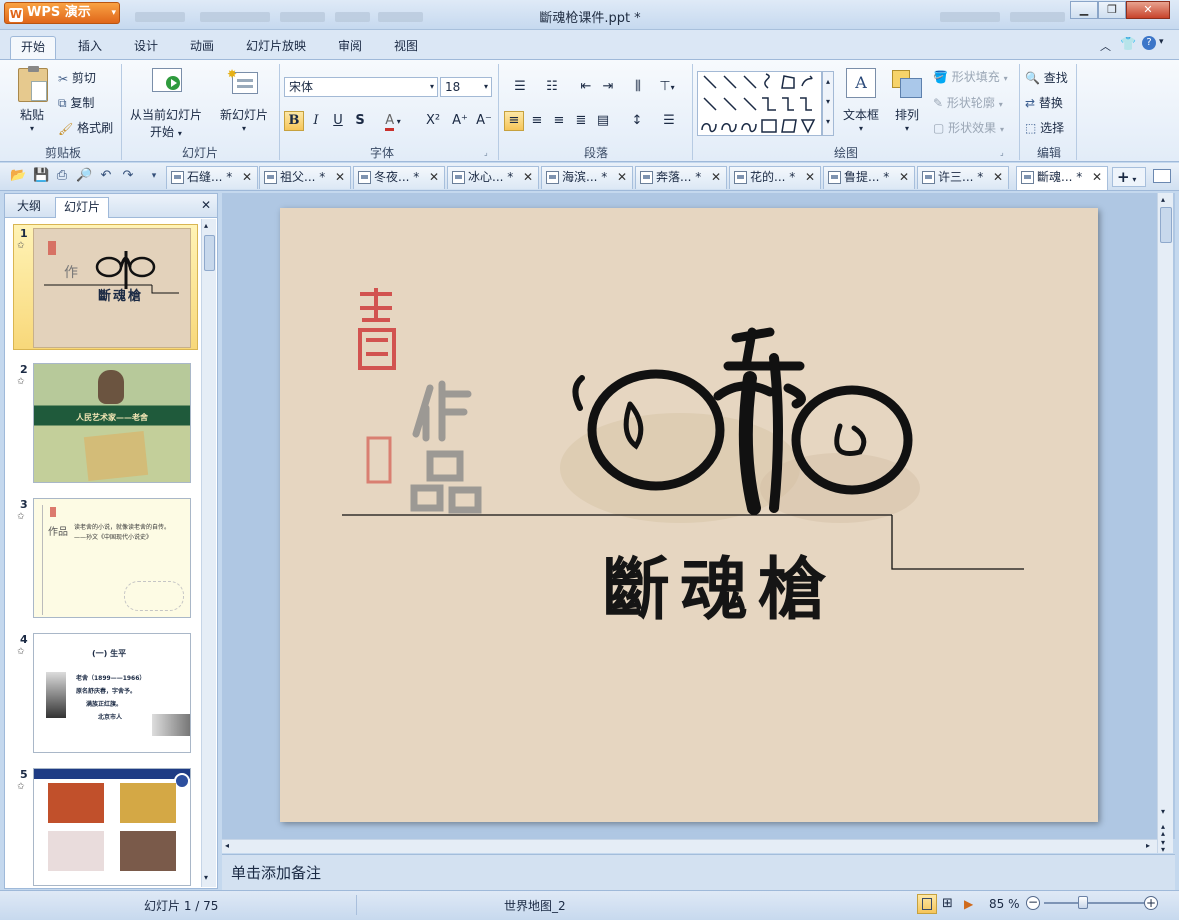  Describe the element at coordinates (112, 558) in the screenshot. I see `slide-thumbnail-3: 作品 读老舍的小说，就像读老舍的自传。——孙文《中国现代小说史》` at that location.